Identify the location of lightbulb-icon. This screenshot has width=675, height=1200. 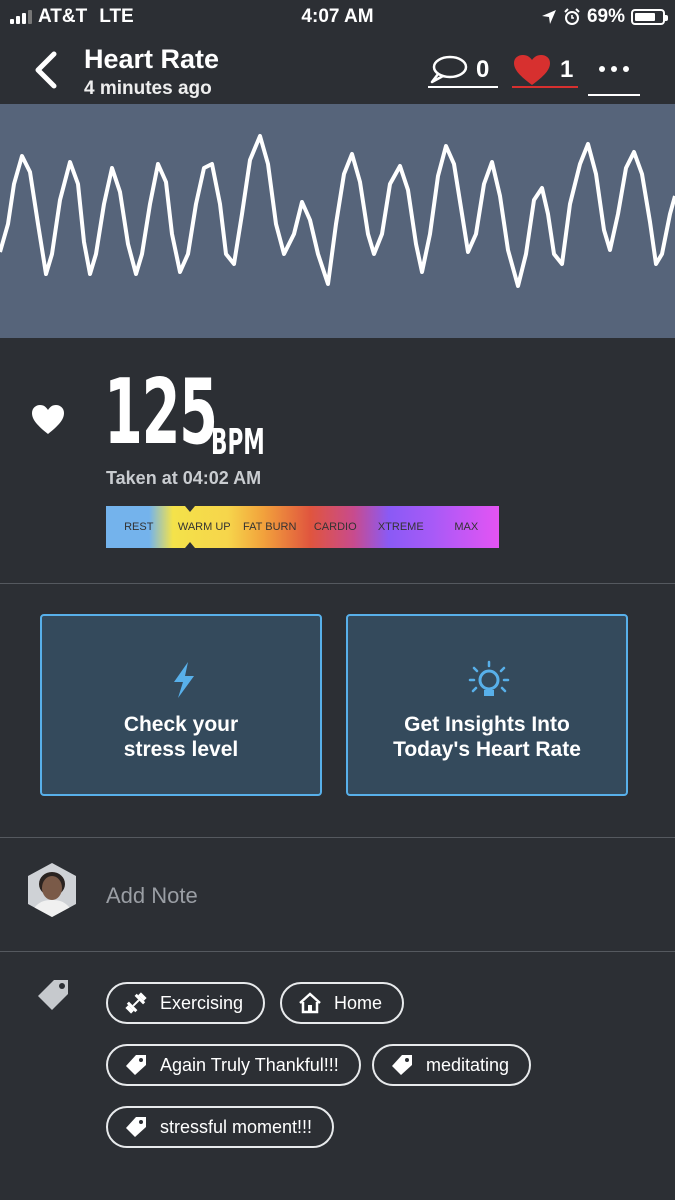
(489, 678).